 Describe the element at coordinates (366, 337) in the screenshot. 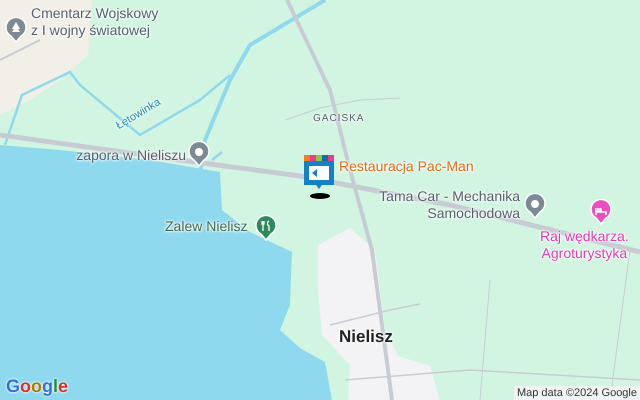

I see `place-label: Nielisz` at that location.